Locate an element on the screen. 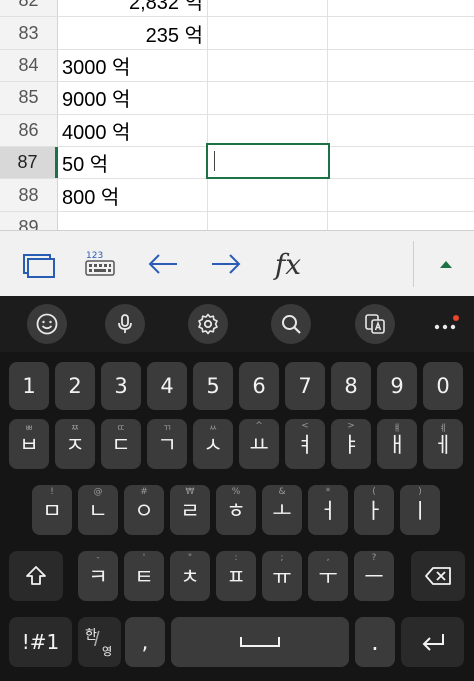 The height and width of the screenshot is (681, 474). letter-key: ㅒㅐ is located at coordinates (397, 444).